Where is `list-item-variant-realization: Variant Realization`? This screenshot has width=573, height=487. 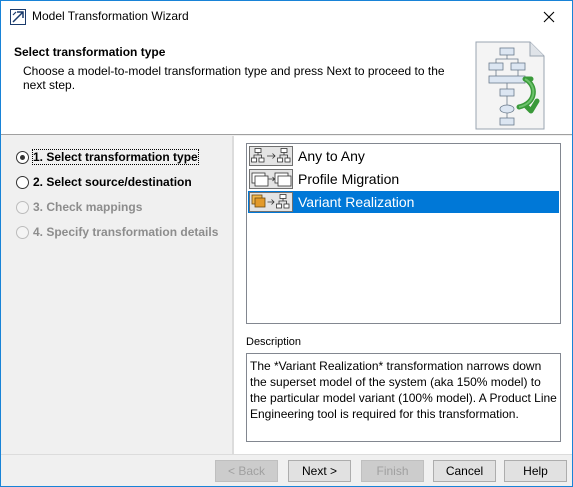
list-item-variant-realization: Variant Realization is located at coordinates (403, 202).